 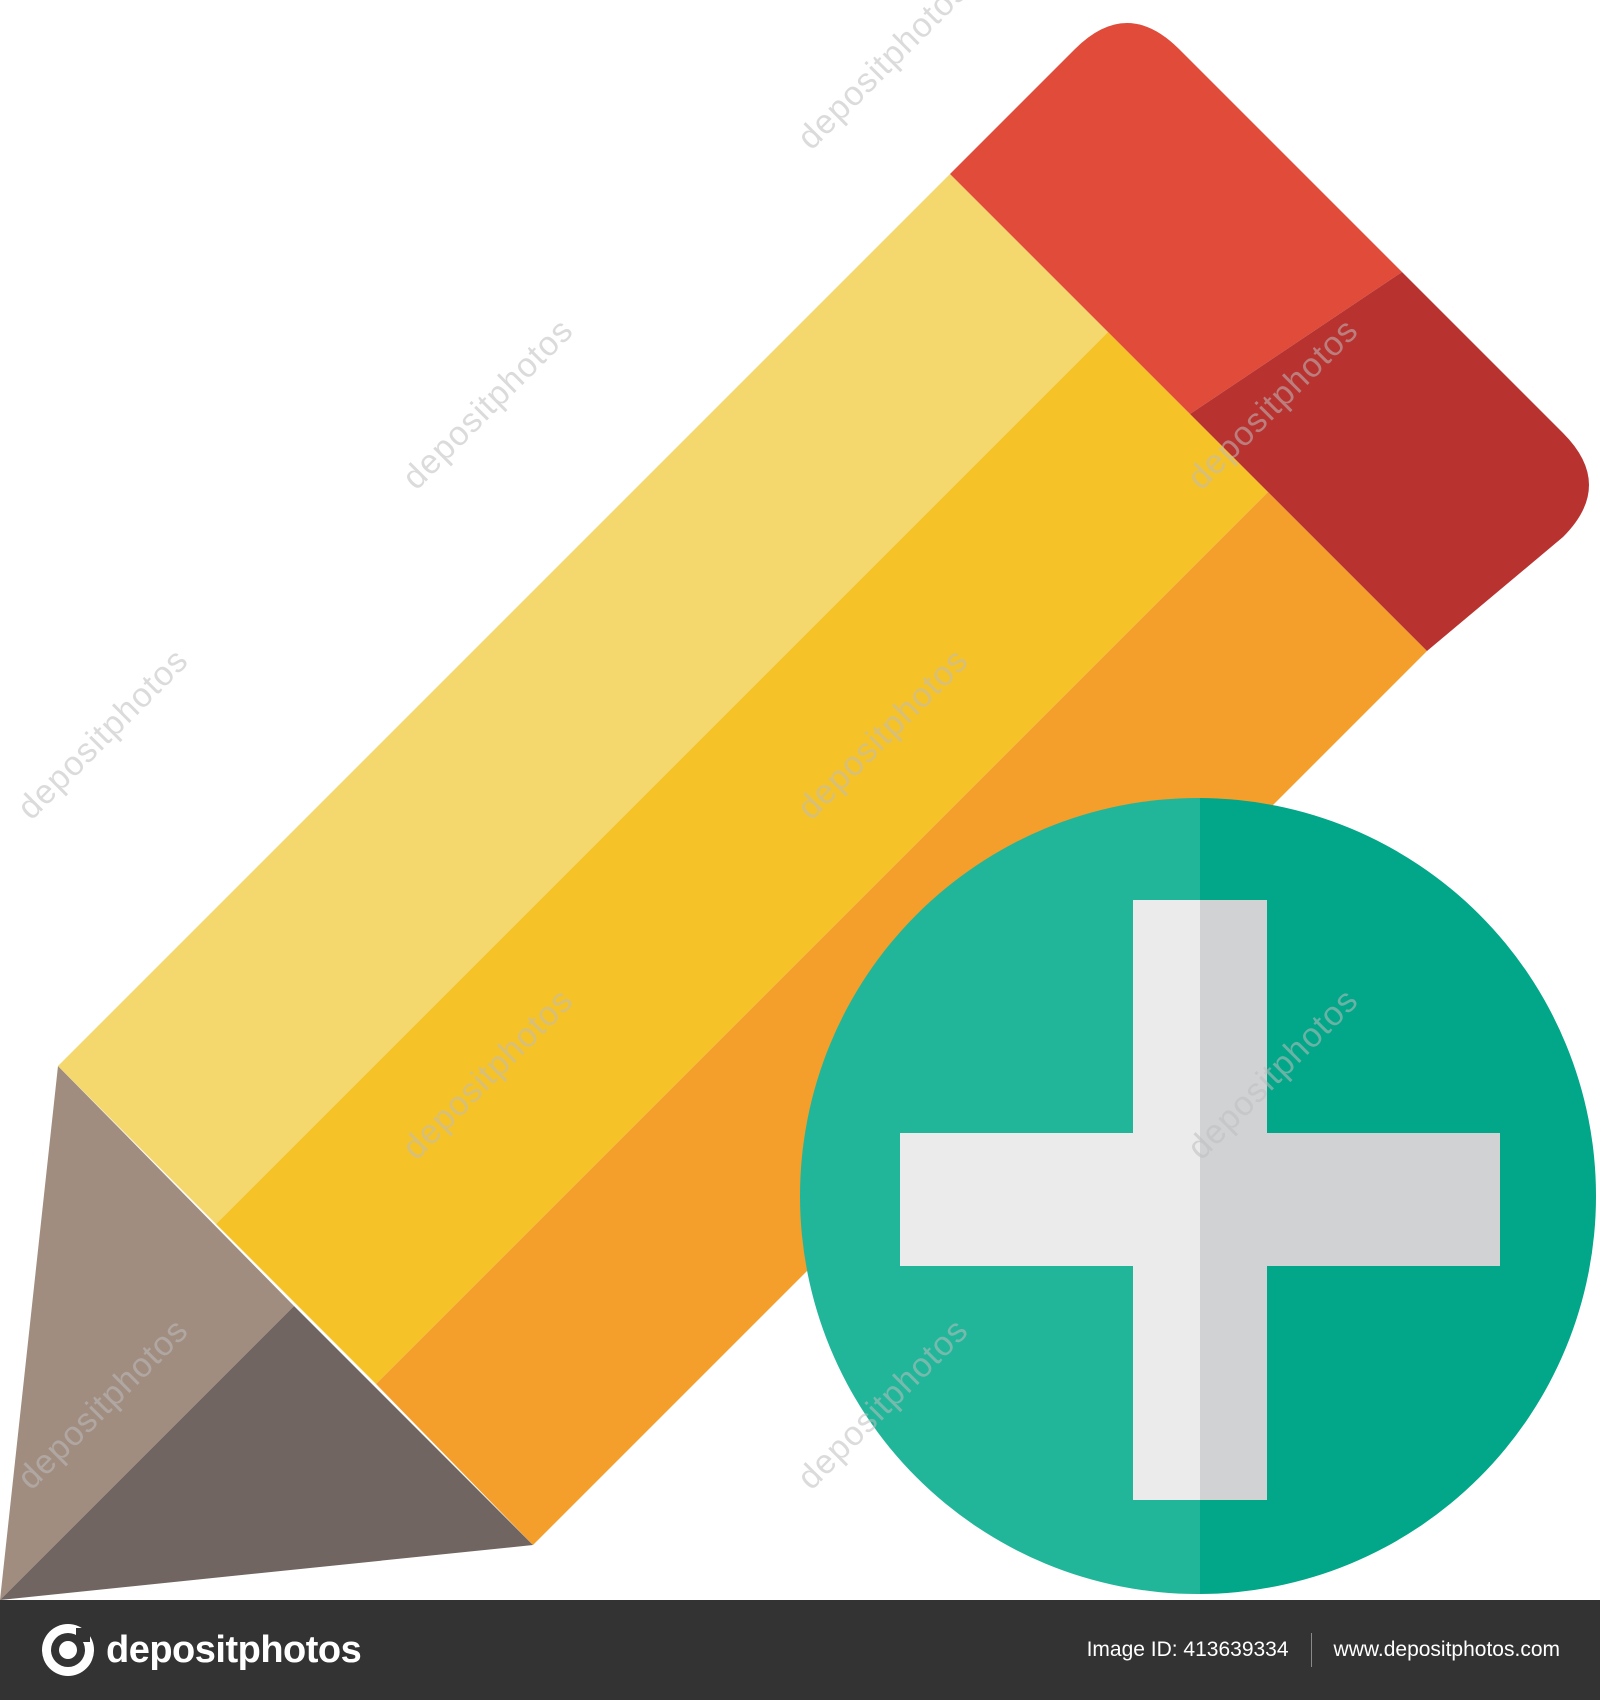 I want to click on image-id: Image ID: 413639334, so click(x=1187, y=1649).